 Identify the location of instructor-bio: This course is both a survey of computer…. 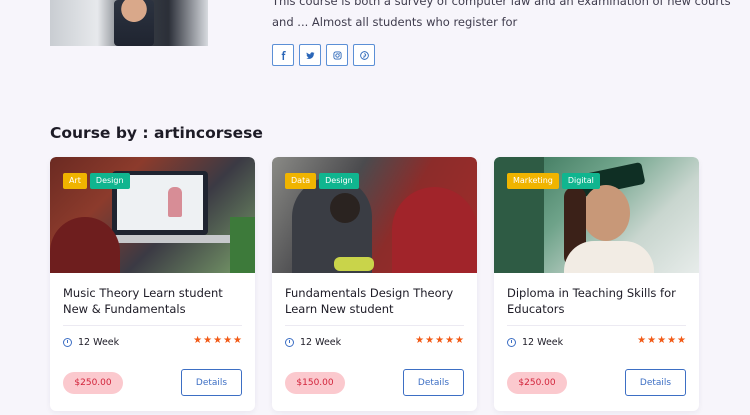
(501, 14).